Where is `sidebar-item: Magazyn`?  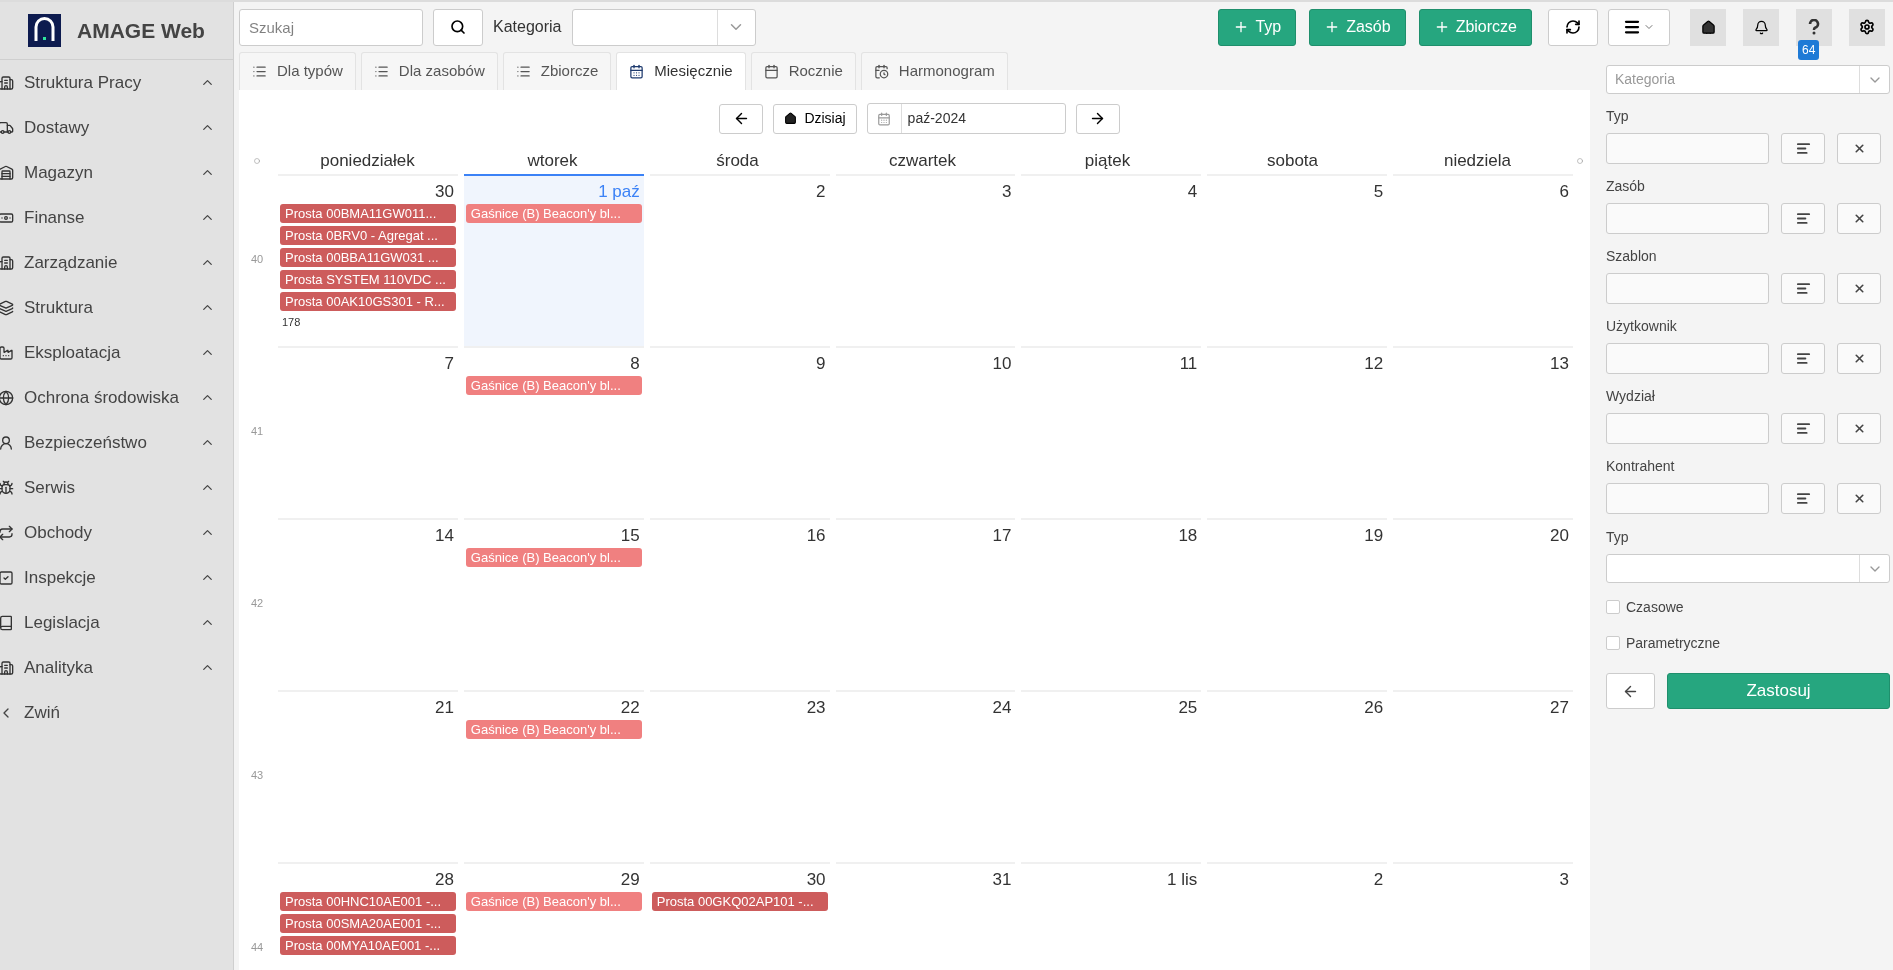
sidebar-item: Magazyn is located at coordinates (116, 172).